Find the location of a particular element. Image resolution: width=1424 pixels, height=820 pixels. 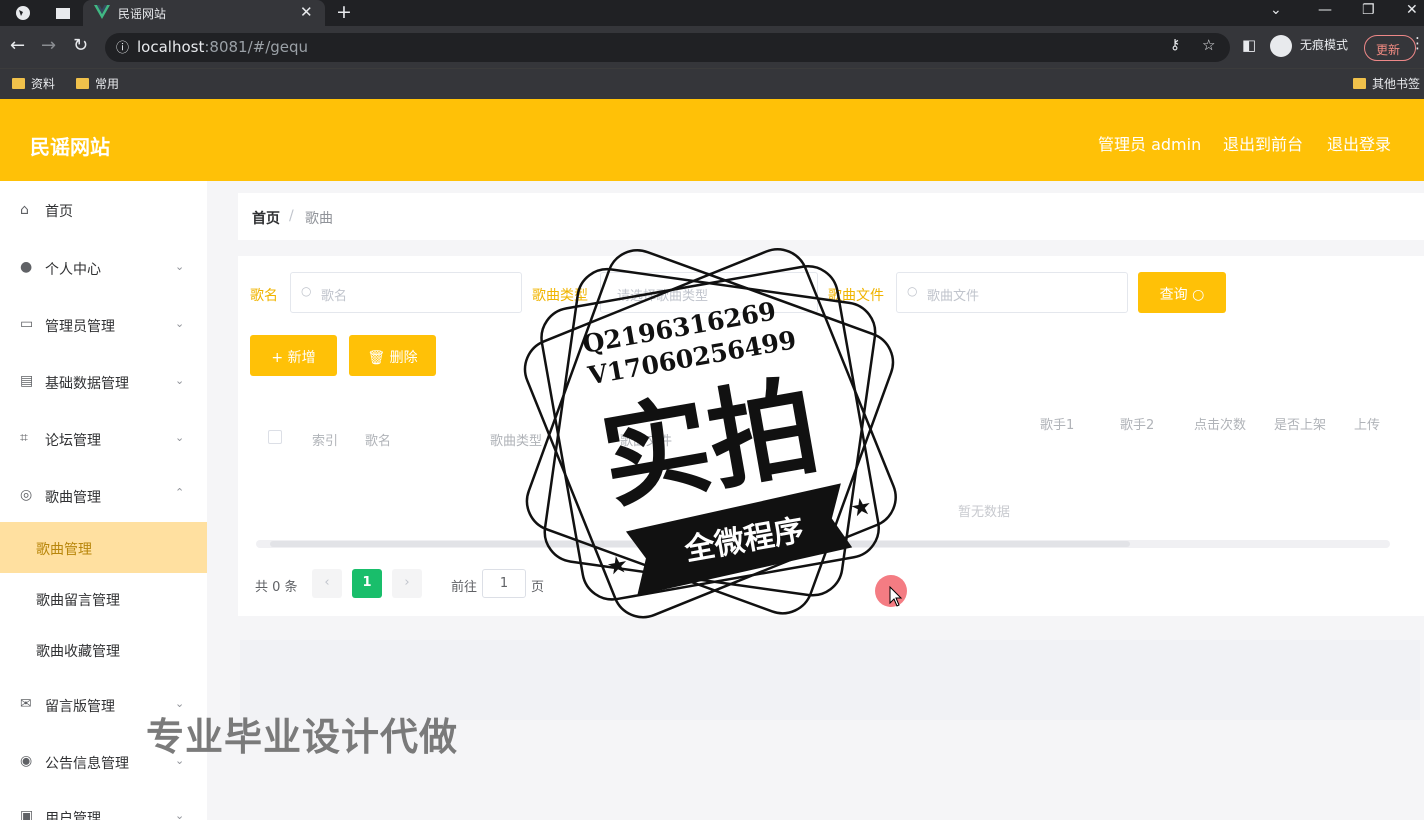

table-header: 歌名 is located at coordinates (378, 439).